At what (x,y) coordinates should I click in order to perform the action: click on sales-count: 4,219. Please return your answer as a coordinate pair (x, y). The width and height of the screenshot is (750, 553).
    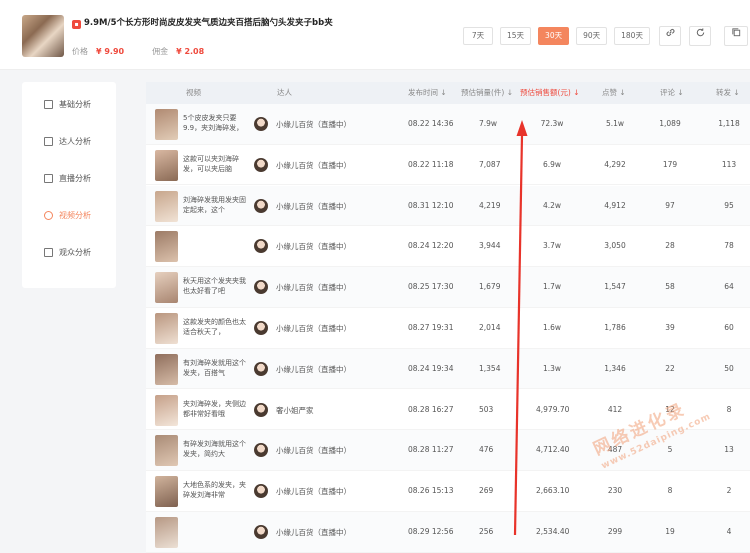
    Looking at the image, I should click on (490, 205).